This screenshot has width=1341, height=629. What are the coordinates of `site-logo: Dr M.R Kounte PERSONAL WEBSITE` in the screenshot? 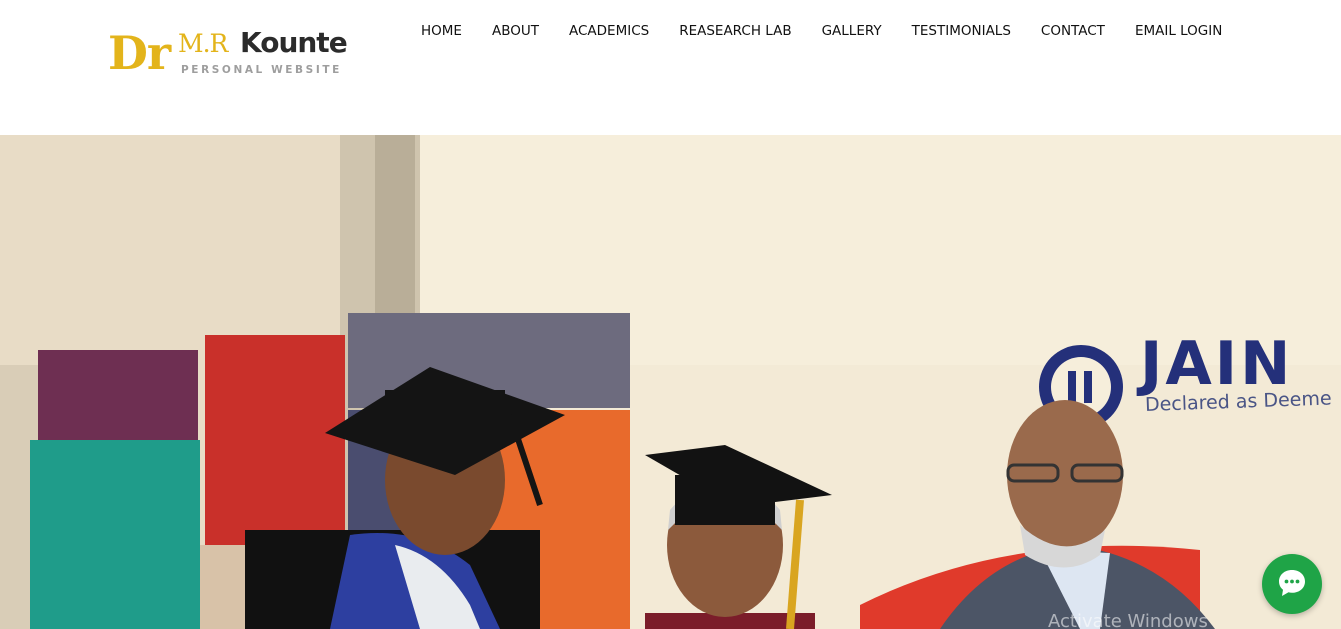 It's located at (228, 54).